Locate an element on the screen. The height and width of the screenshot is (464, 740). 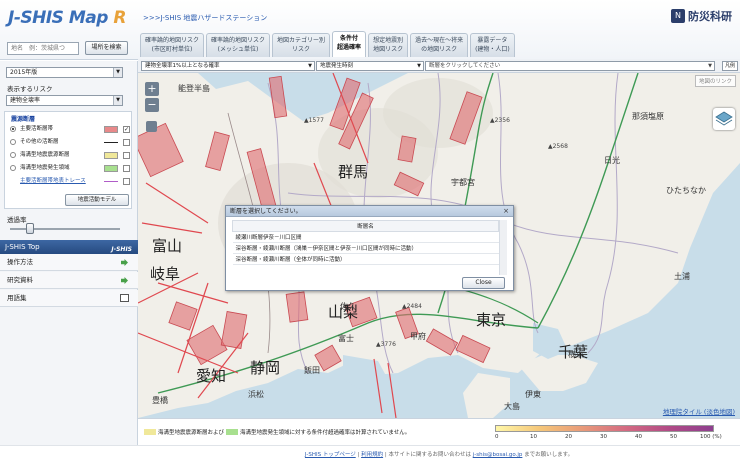
zoom-in-button: + is located at coordinates (152, 89).